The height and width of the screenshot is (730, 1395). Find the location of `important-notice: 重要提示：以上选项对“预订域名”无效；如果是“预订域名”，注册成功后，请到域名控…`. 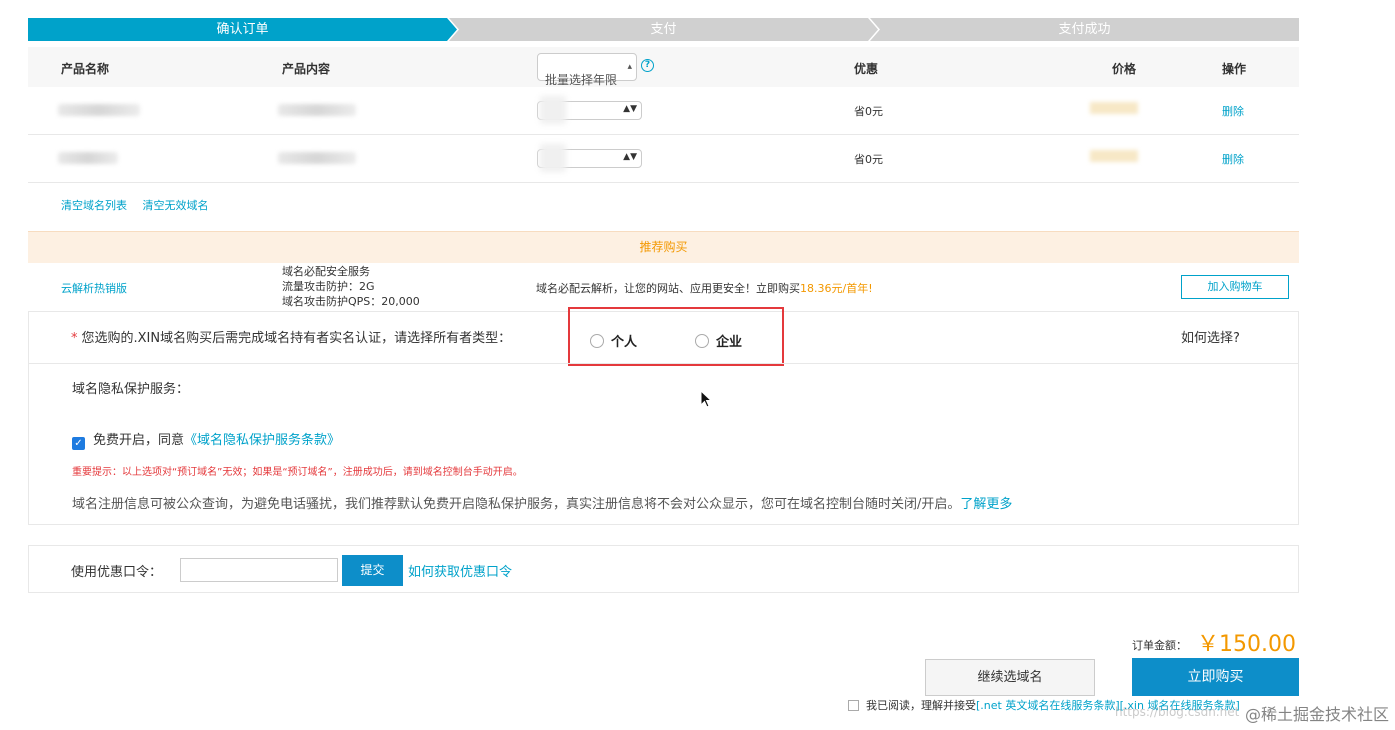

important-notice: 重要提示：以上选项对“预订域名”无效；如果是“预订域名”，注册成功后，请到域名控… is located at coordinates (297, 472).